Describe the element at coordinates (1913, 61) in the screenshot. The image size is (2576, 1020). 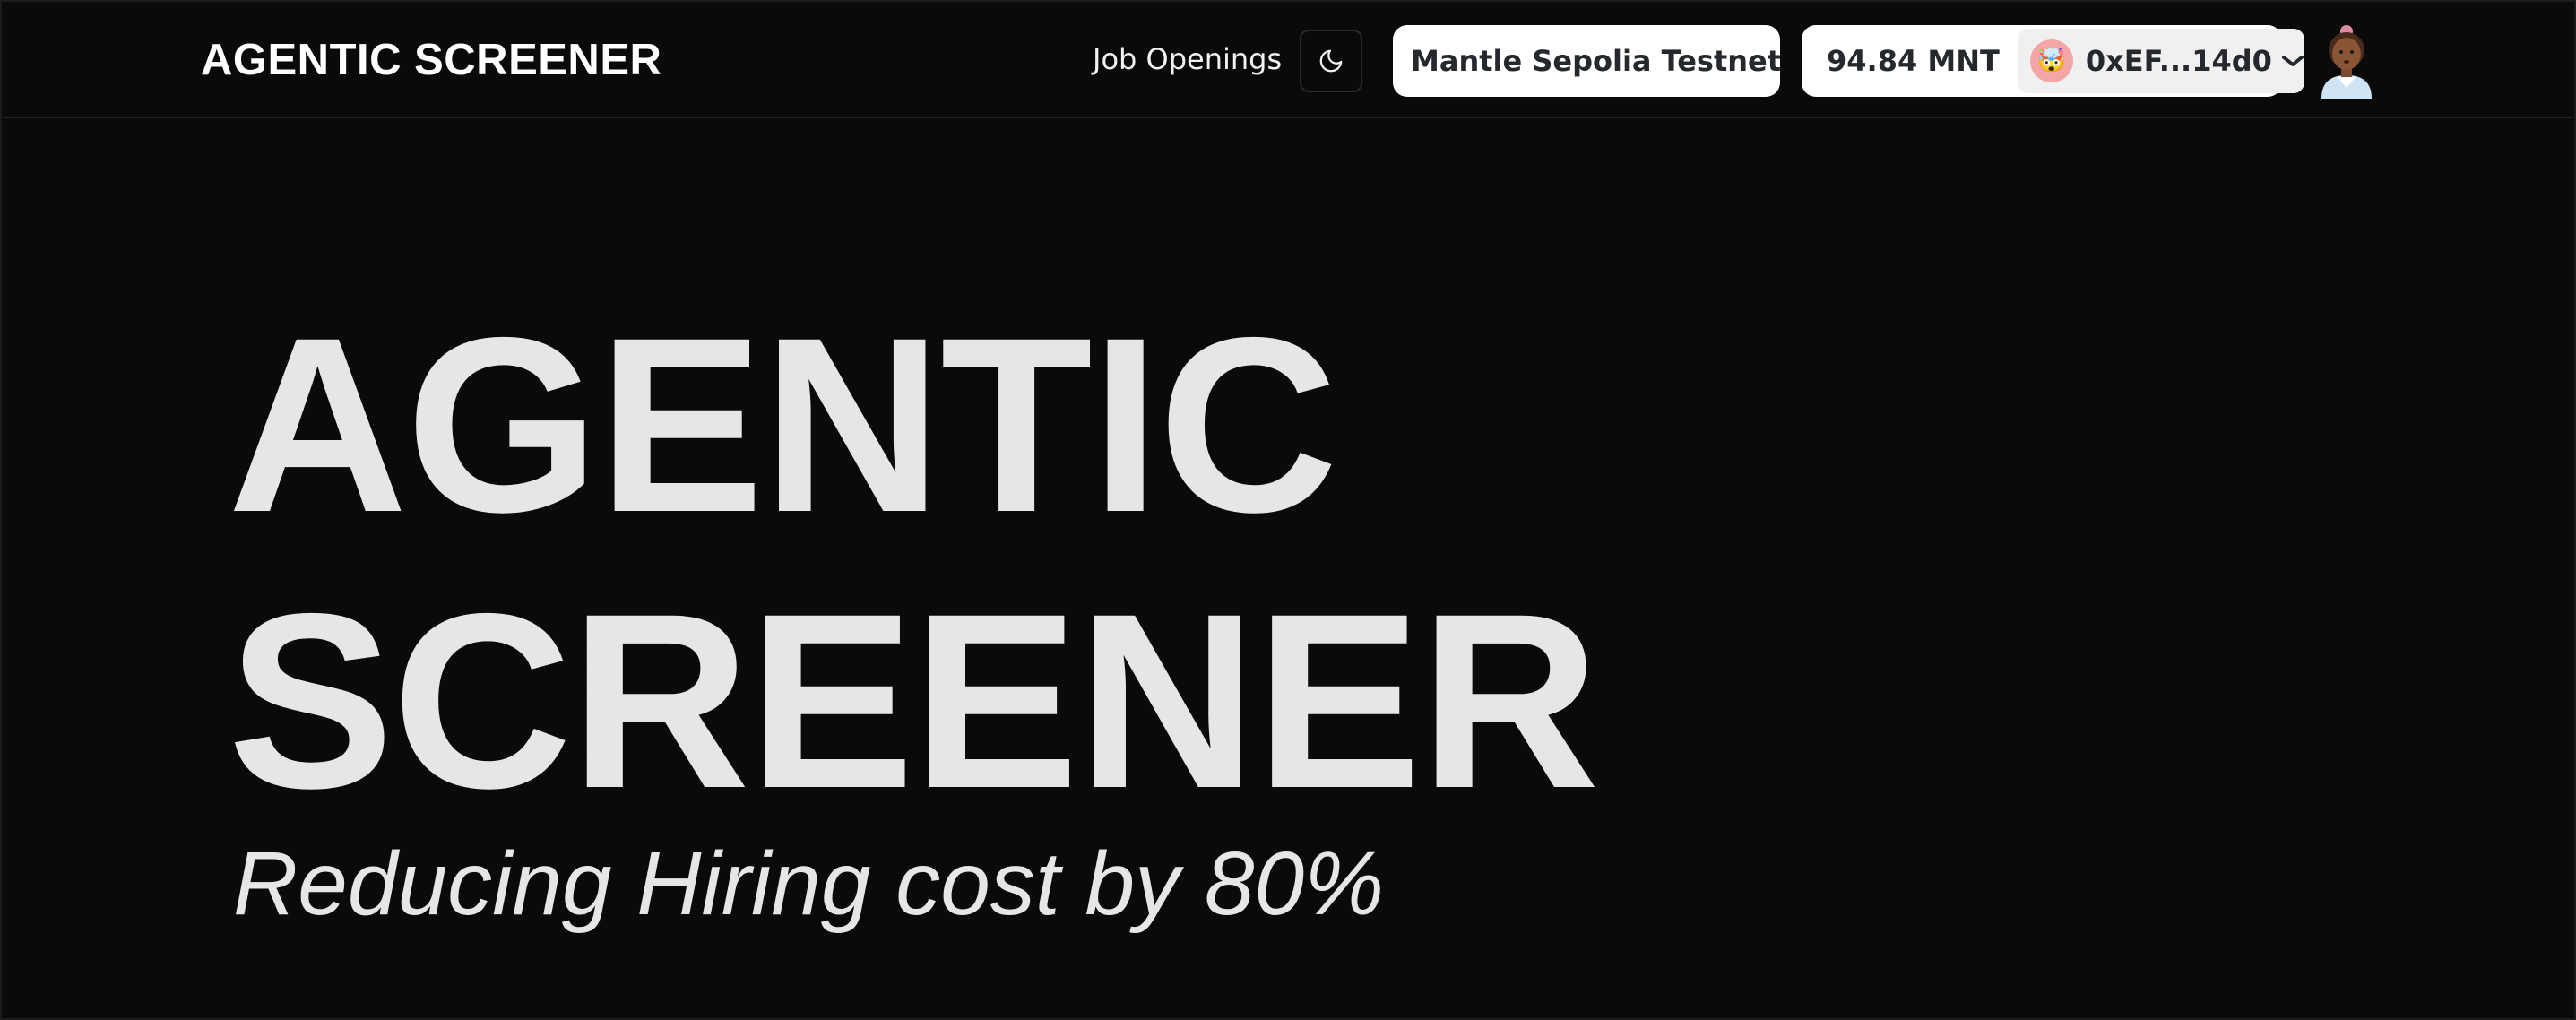
I see `wallet-balance: 94.84 MNT` at that location.